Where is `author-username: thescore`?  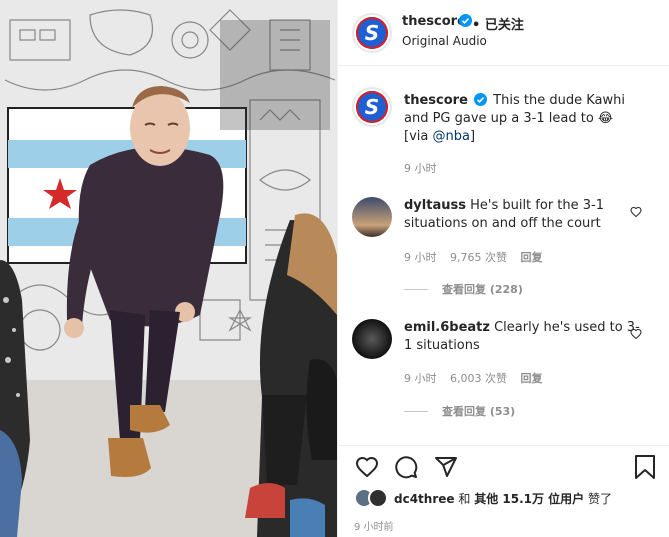
author-username: thescore is located at coordinates (434, 21).